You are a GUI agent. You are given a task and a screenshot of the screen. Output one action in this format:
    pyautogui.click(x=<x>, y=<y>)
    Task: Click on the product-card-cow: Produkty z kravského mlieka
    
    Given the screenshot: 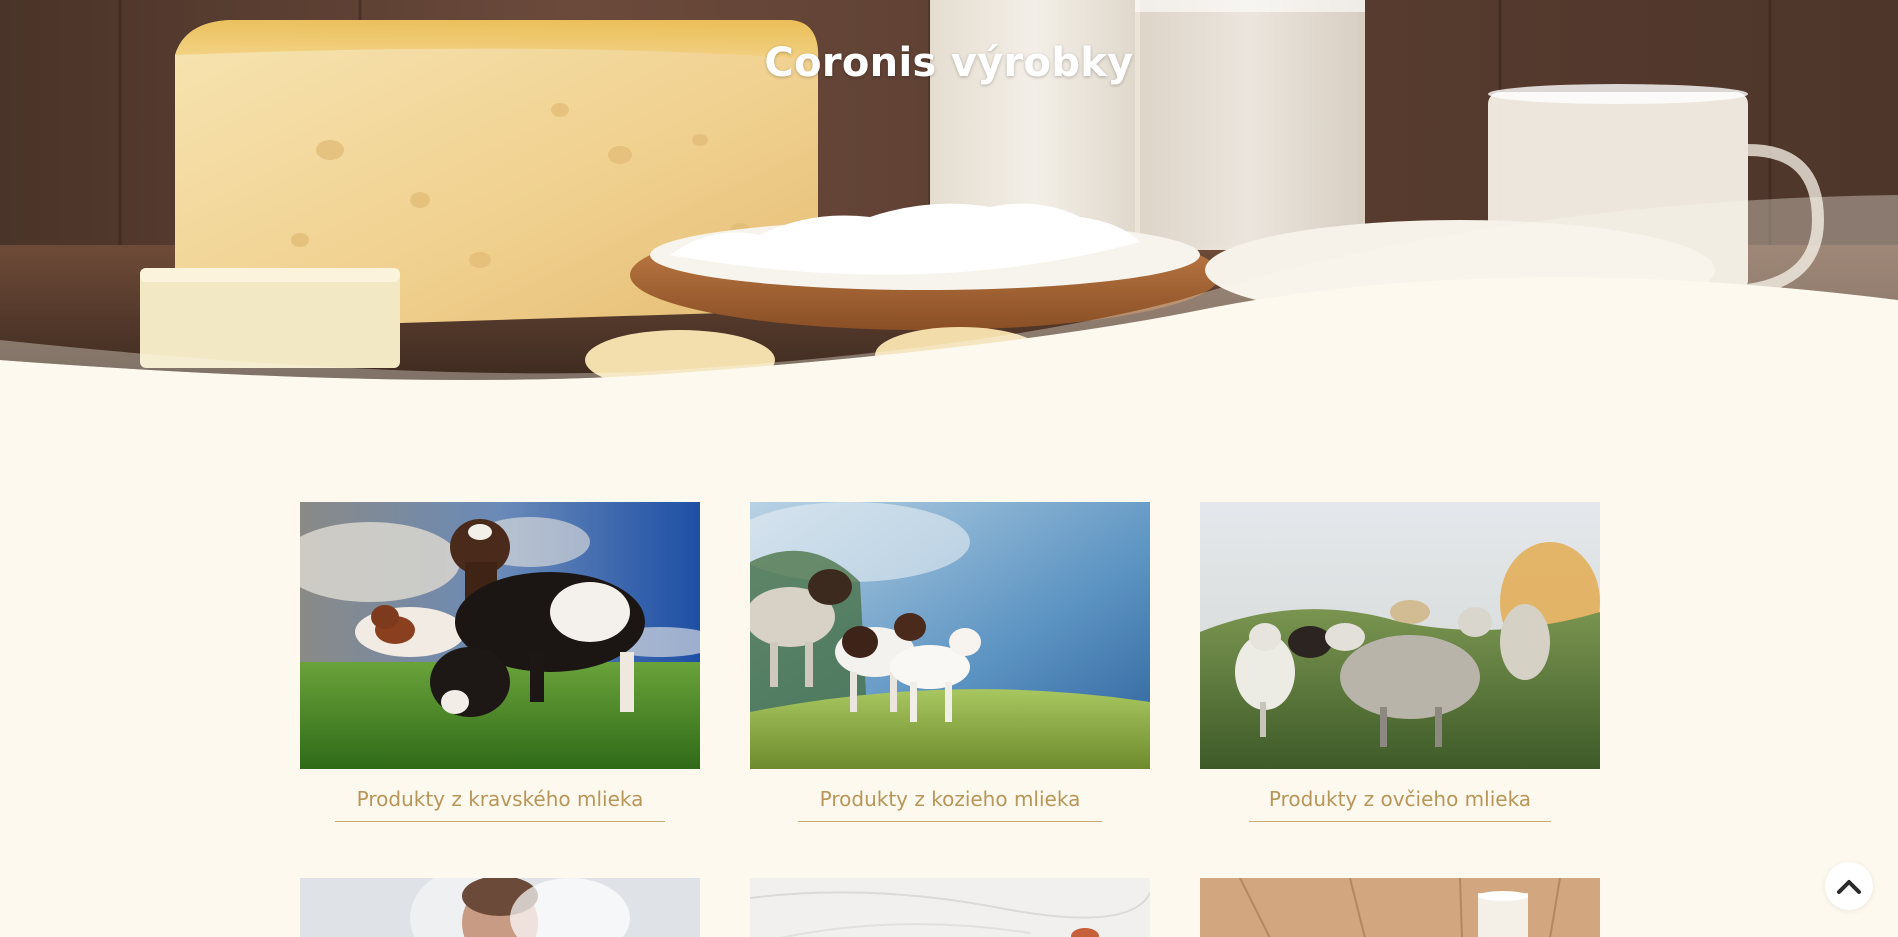 What is the action you would take?
    pyautogui.click(x=500, y=662)
    